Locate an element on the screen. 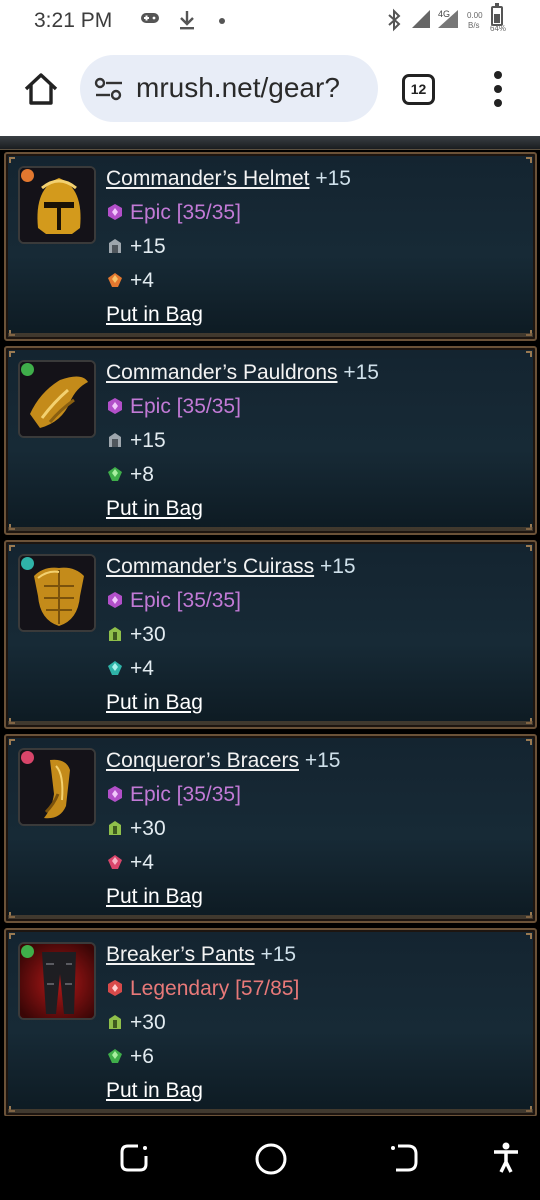 The width and height of the screenshot is (540, 1200). status-bar: 3:21 PM 4G 0.00 B/s 64% is located at coordinates (270, 21).